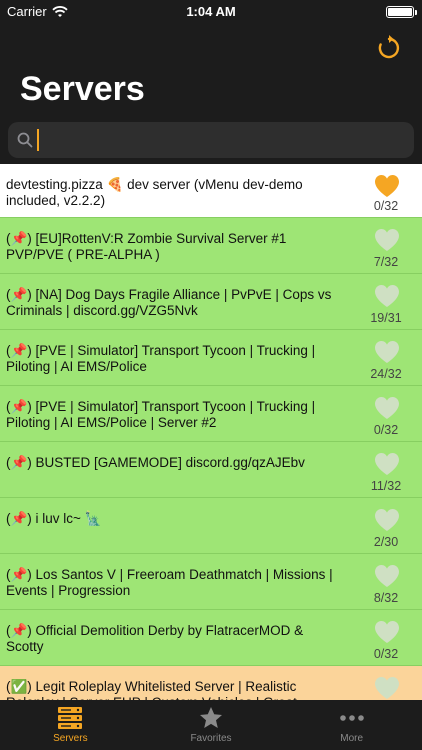 This screenshot has width=422, height=750. I want to click on status-time: 1:04 AM, so click(211, 11).